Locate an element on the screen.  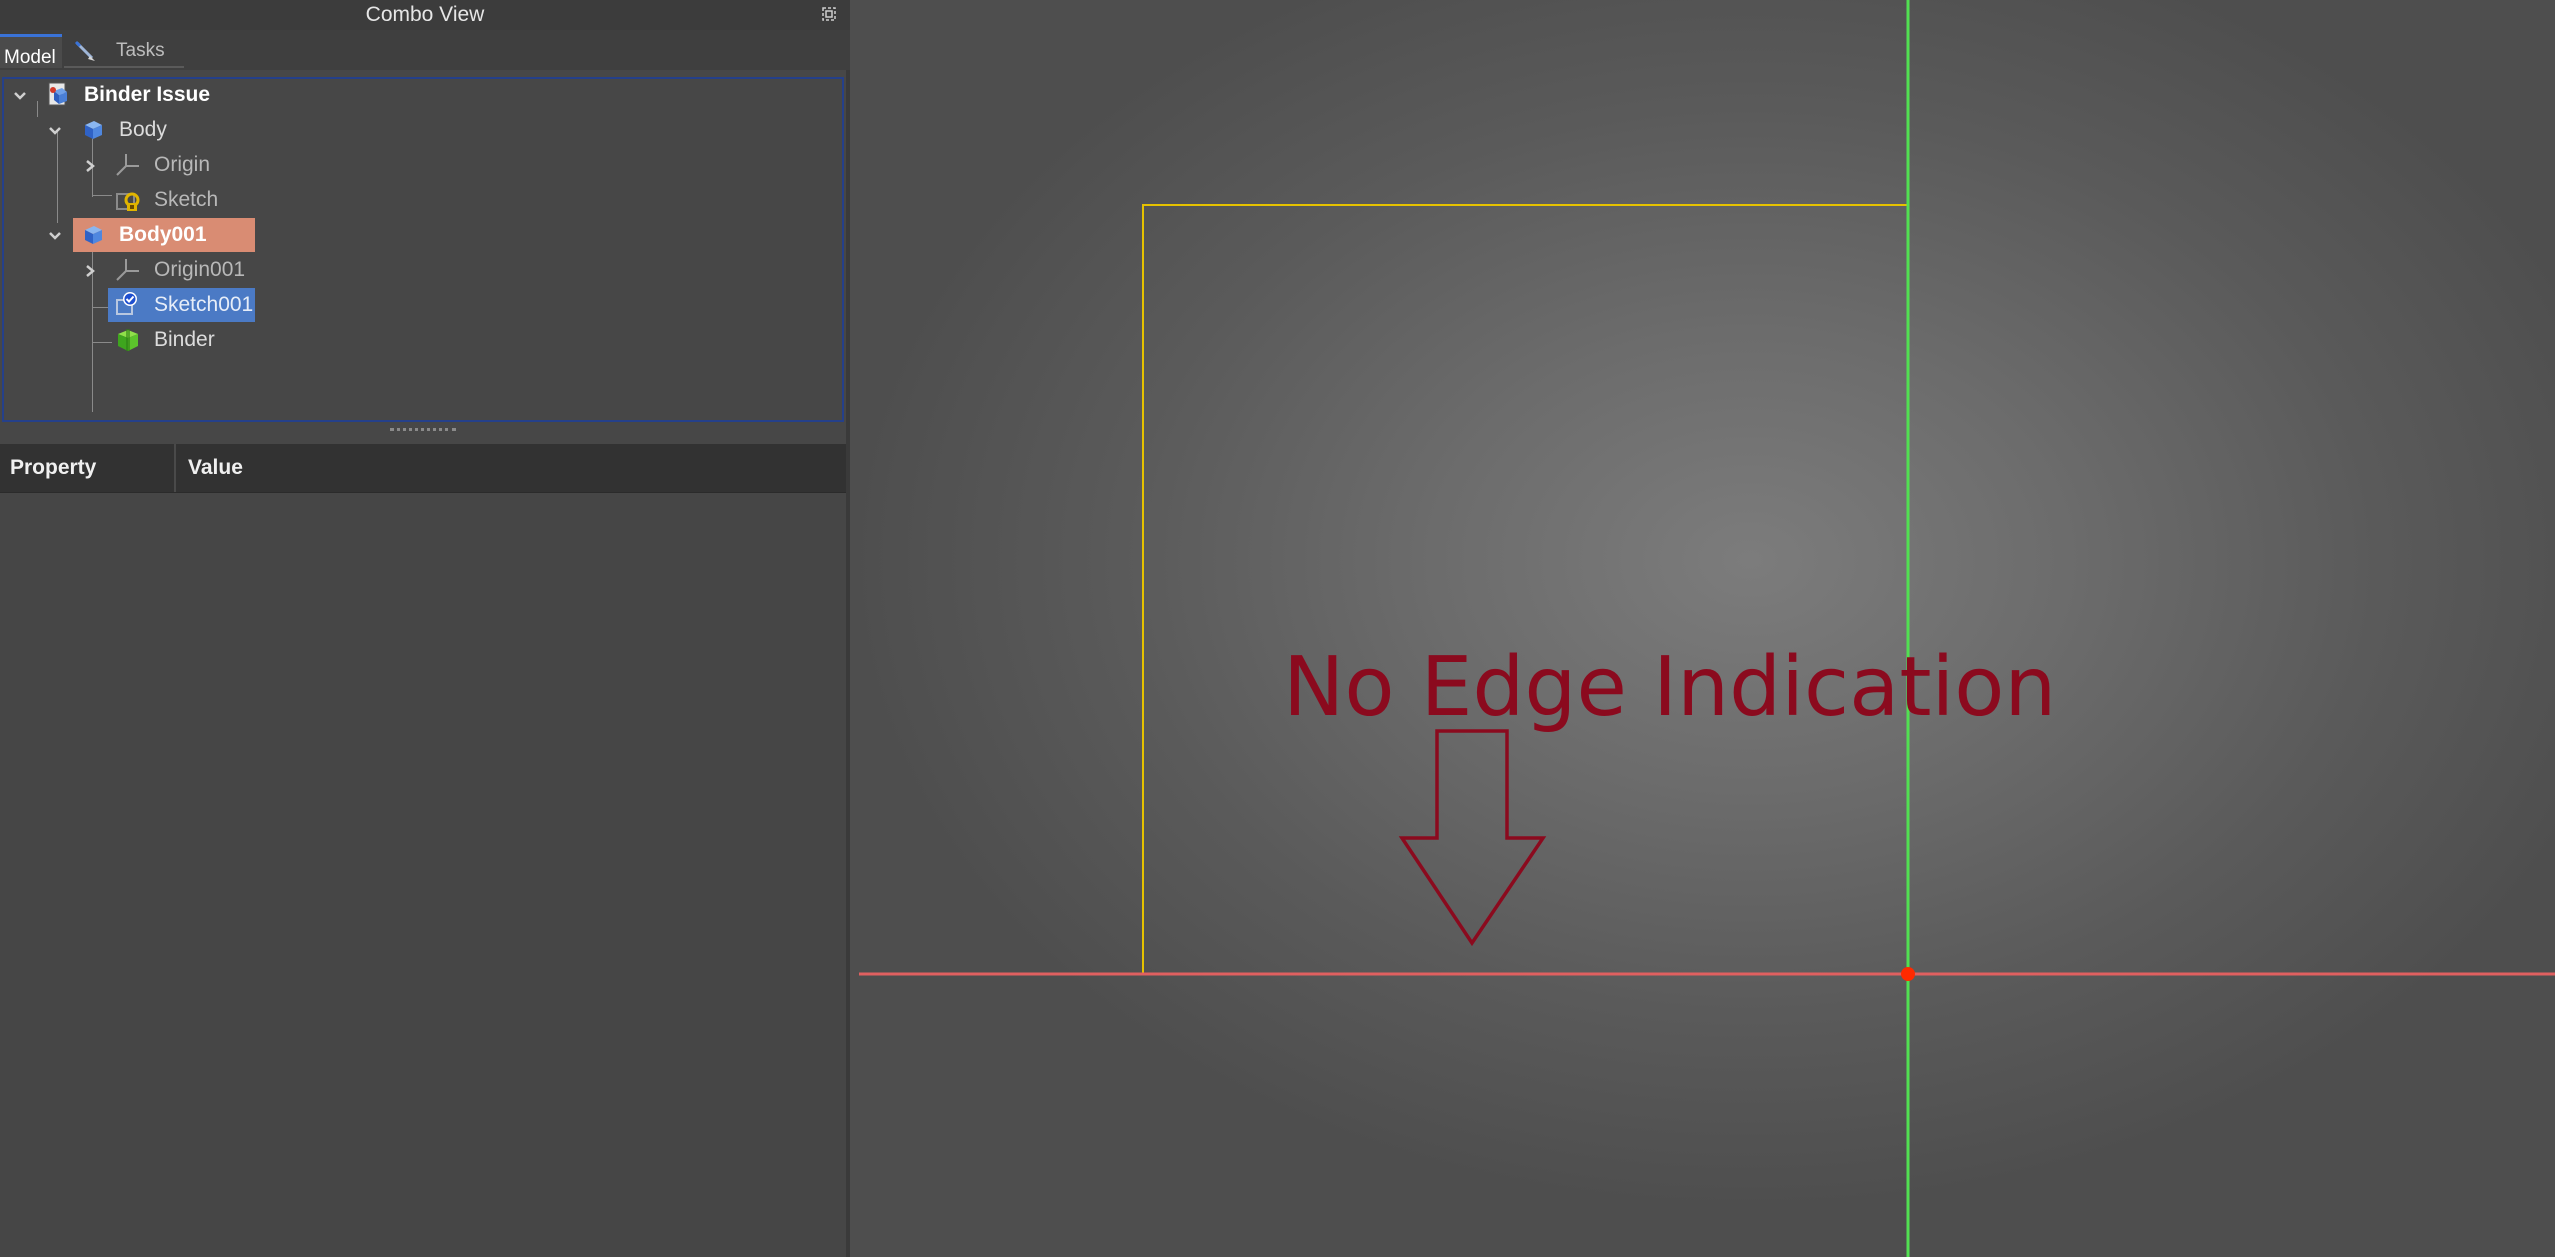
annotation-arrow is located at coordinates (1472, 838).